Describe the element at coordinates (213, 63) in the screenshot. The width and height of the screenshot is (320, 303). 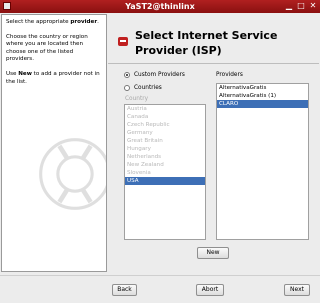
I see `header-divider` at that location.